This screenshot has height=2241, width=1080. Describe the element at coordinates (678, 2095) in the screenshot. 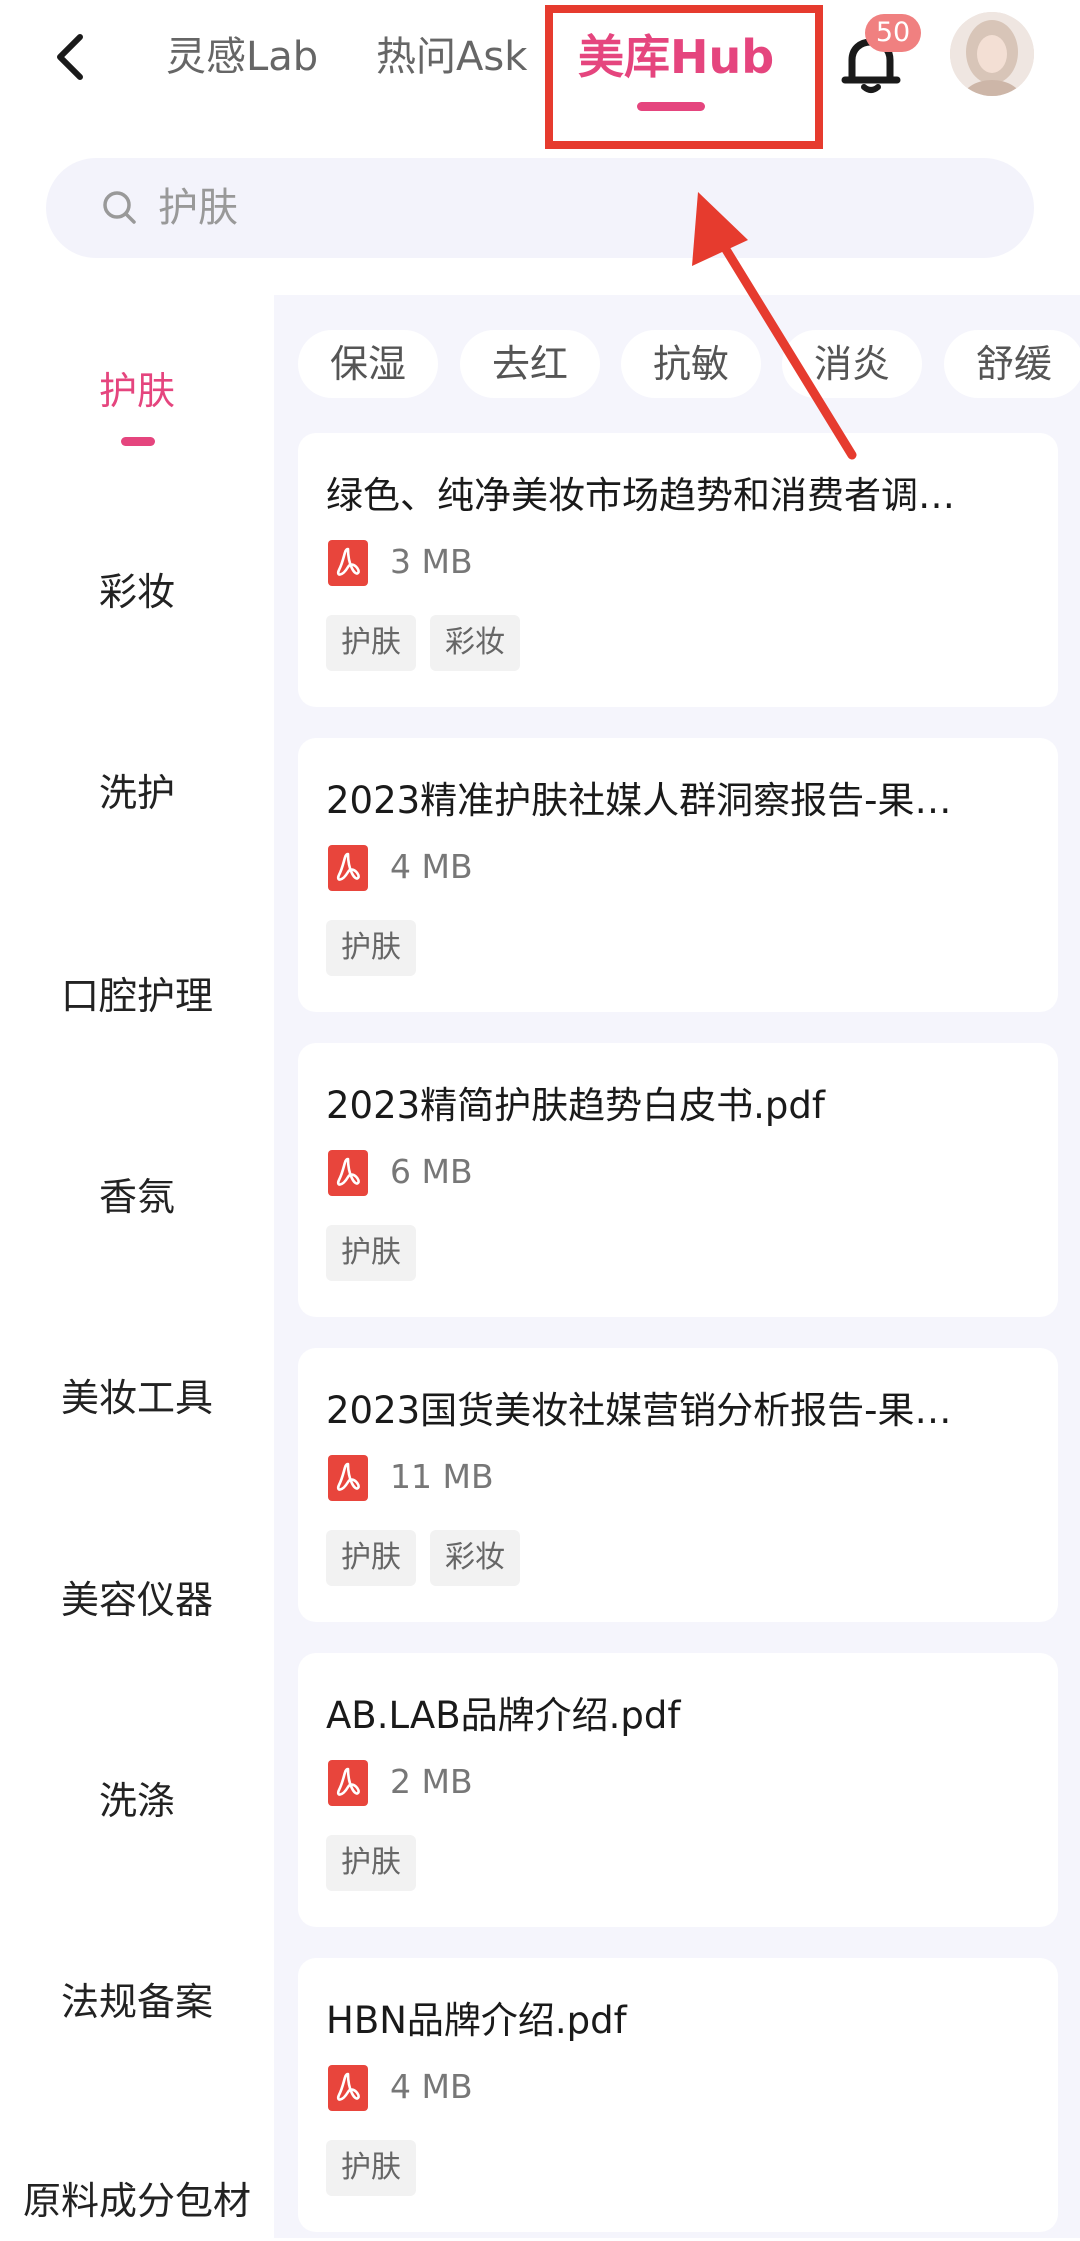

I see `document-card: HBN品牌介绍.pdf 4 MB 护肤` at that location.